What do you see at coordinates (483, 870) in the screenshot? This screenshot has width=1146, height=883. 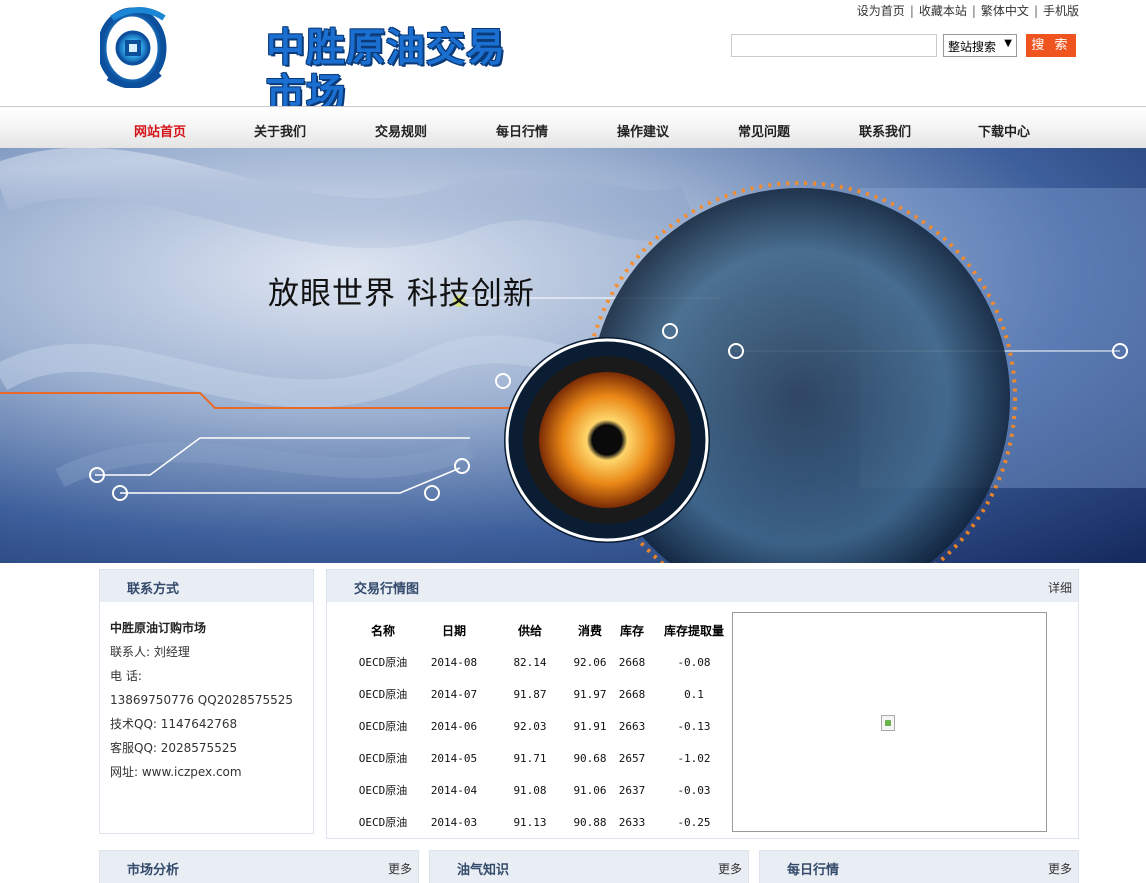 I see `panel-title: 油气知识` at bounding box center [483, 870].